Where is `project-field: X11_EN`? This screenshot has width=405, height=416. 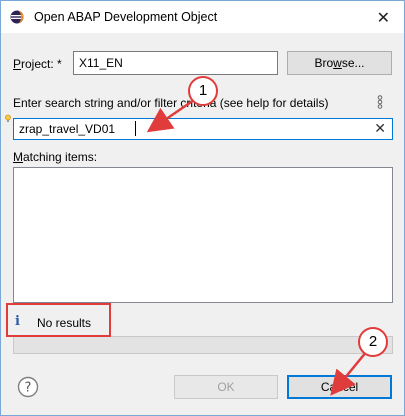
project-field: X11_EN is located at coordinates (175, 63).